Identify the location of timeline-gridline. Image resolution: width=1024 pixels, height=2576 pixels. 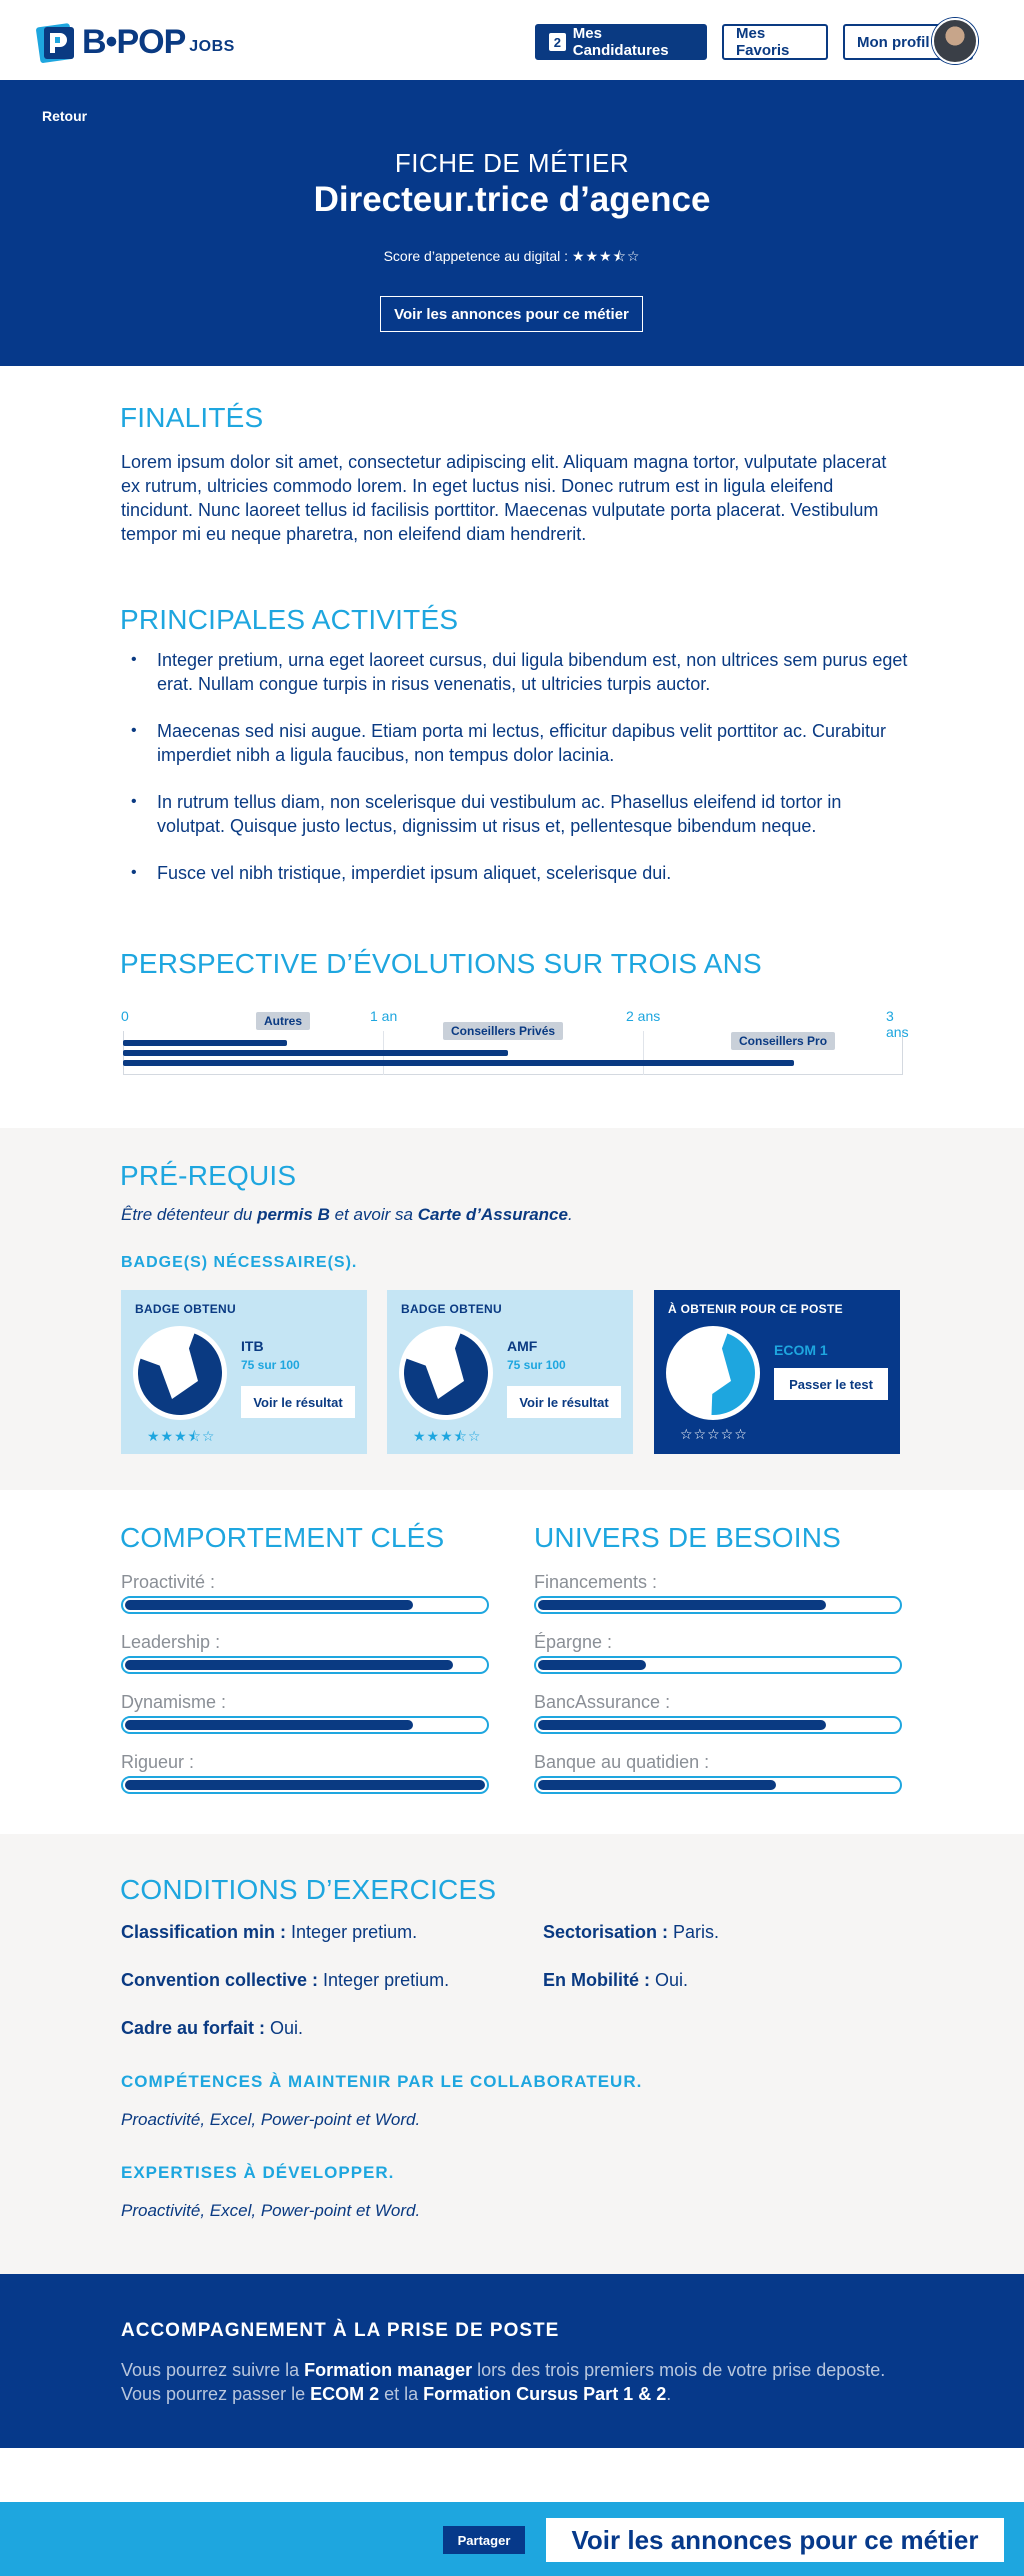
(643, 1053).